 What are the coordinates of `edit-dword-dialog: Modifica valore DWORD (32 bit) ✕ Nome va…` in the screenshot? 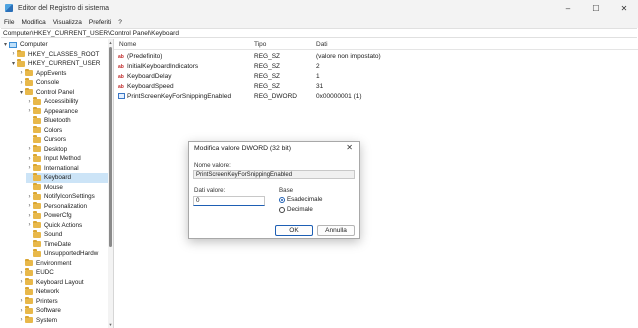 It's located at (274, 190).